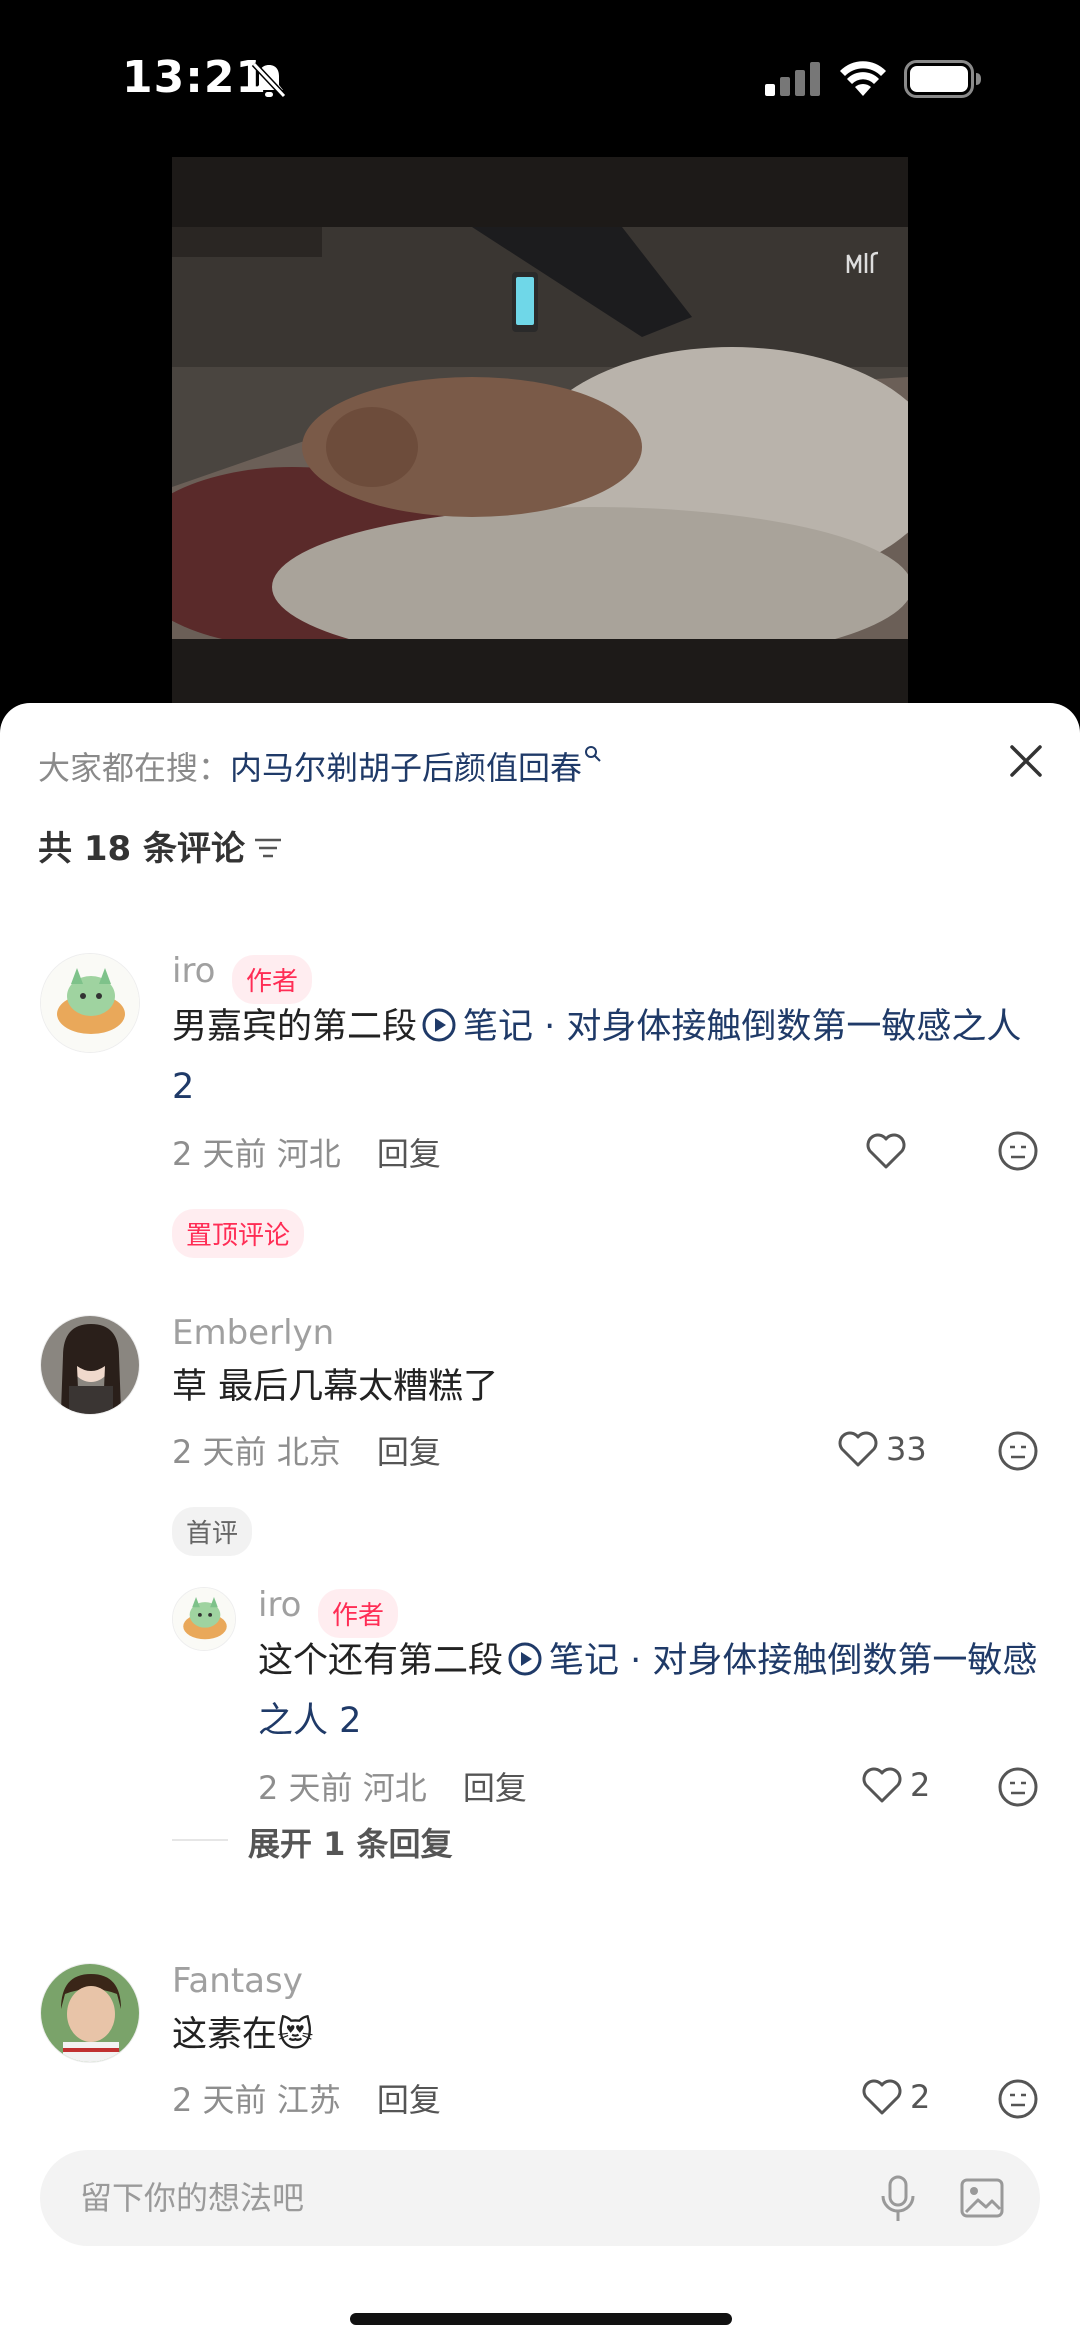  I want to click on comment-meta: 2 天前 江苏 回复, so click(306, 2098).